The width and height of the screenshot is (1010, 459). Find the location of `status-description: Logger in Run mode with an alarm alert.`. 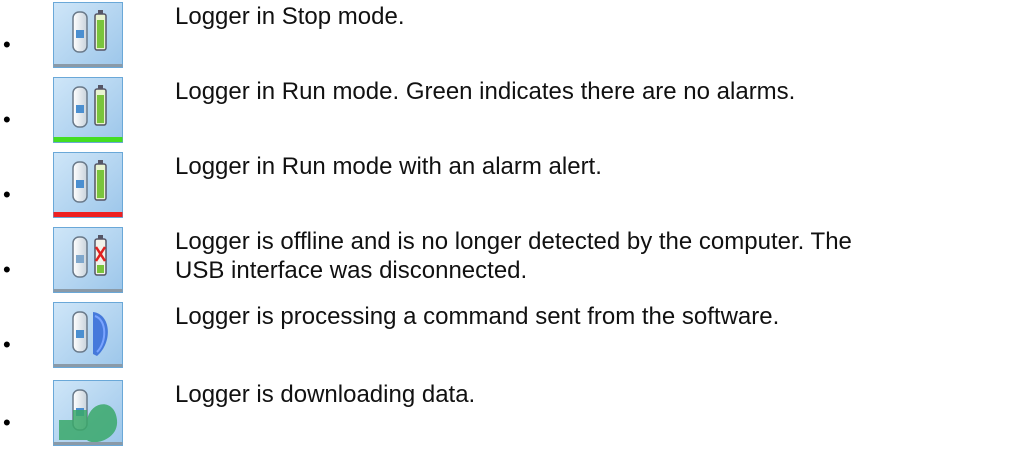

status-description: Logger in Run mode with an alarm alert. is located at coordinates (388, 166).